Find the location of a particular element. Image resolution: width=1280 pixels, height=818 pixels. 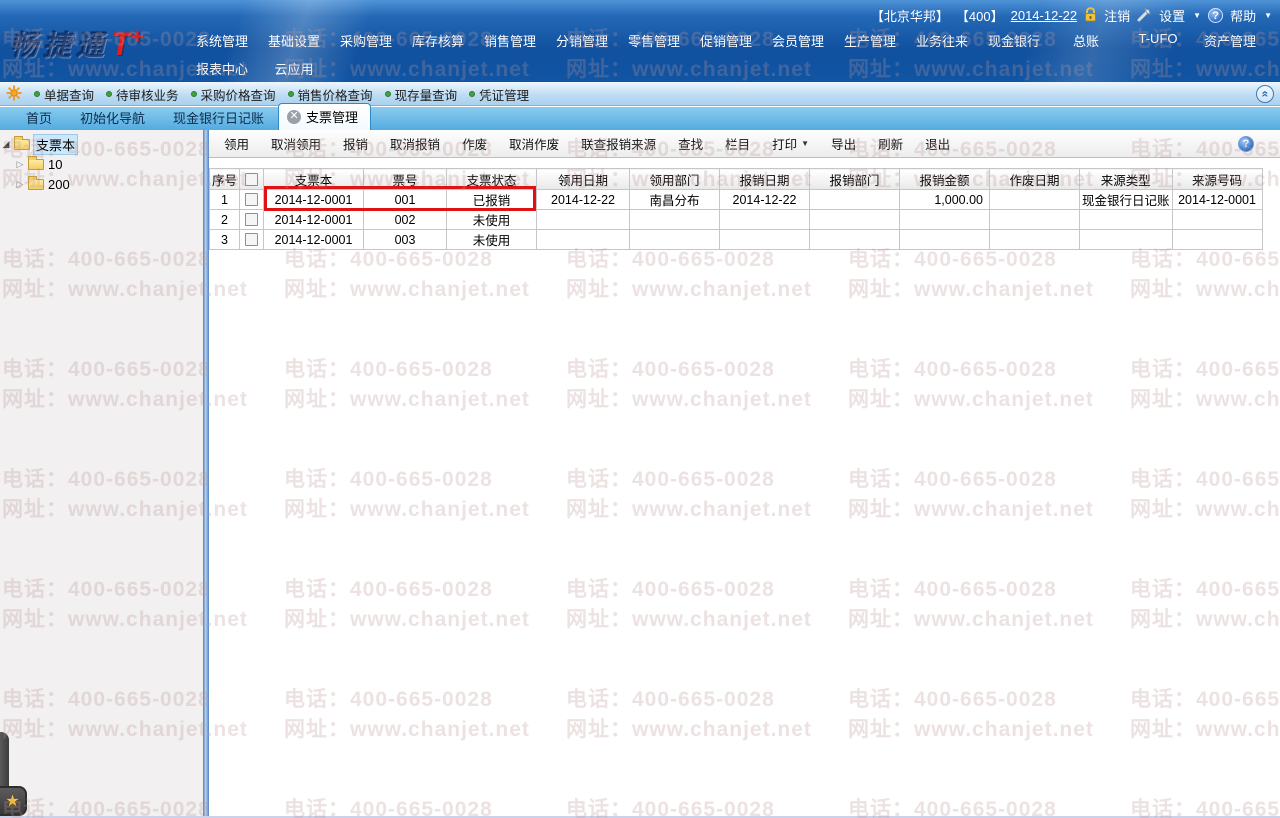

menu-item-row1-5: 分销管理 is located at coordinates (582, 40).